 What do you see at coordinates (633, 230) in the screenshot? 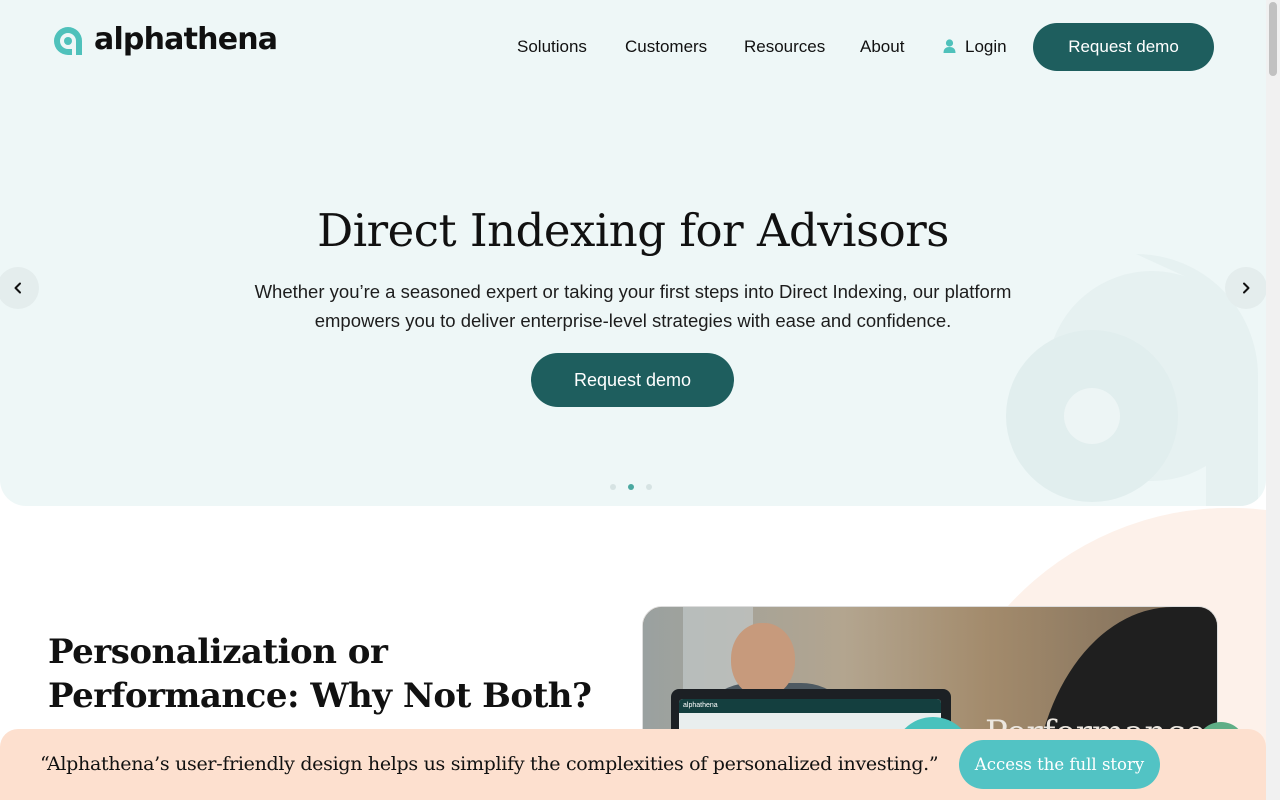
I see `hero-title: Direct Indexing for Advisors` at bounding box center [633, 230].